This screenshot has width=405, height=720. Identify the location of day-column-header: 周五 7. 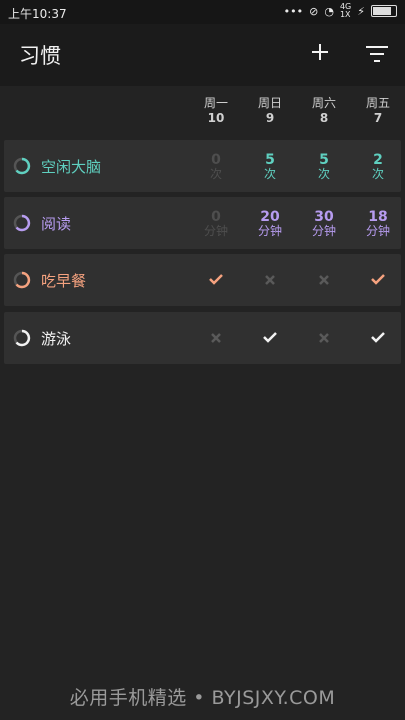
(377, 110).